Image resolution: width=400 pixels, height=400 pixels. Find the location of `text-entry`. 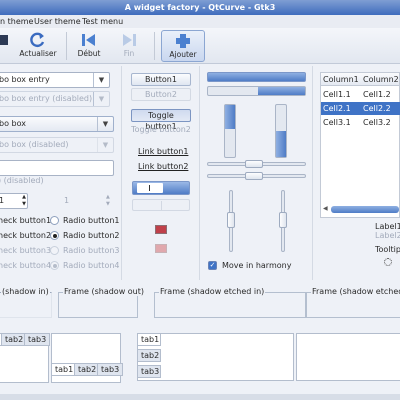

text-entry is located at coordinates (57, 168).